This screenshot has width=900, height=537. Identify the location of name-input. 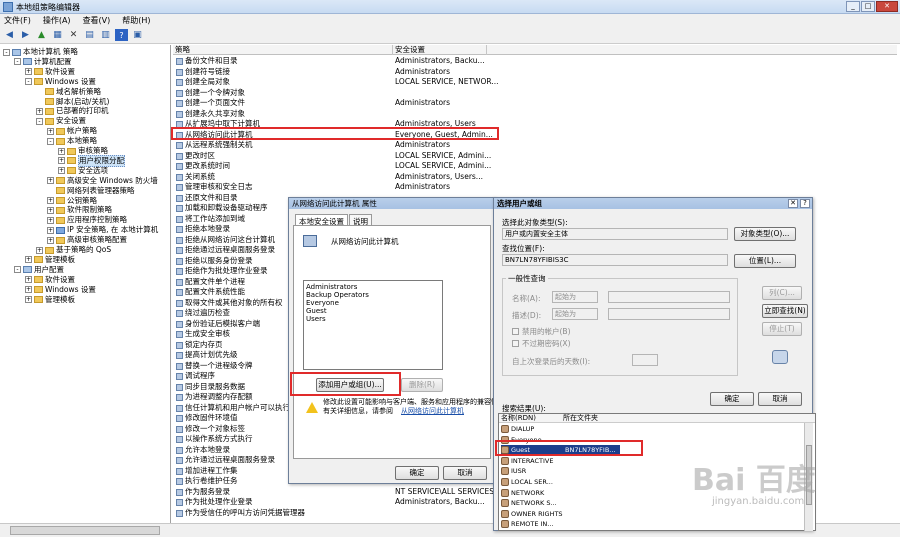
(669, 297).